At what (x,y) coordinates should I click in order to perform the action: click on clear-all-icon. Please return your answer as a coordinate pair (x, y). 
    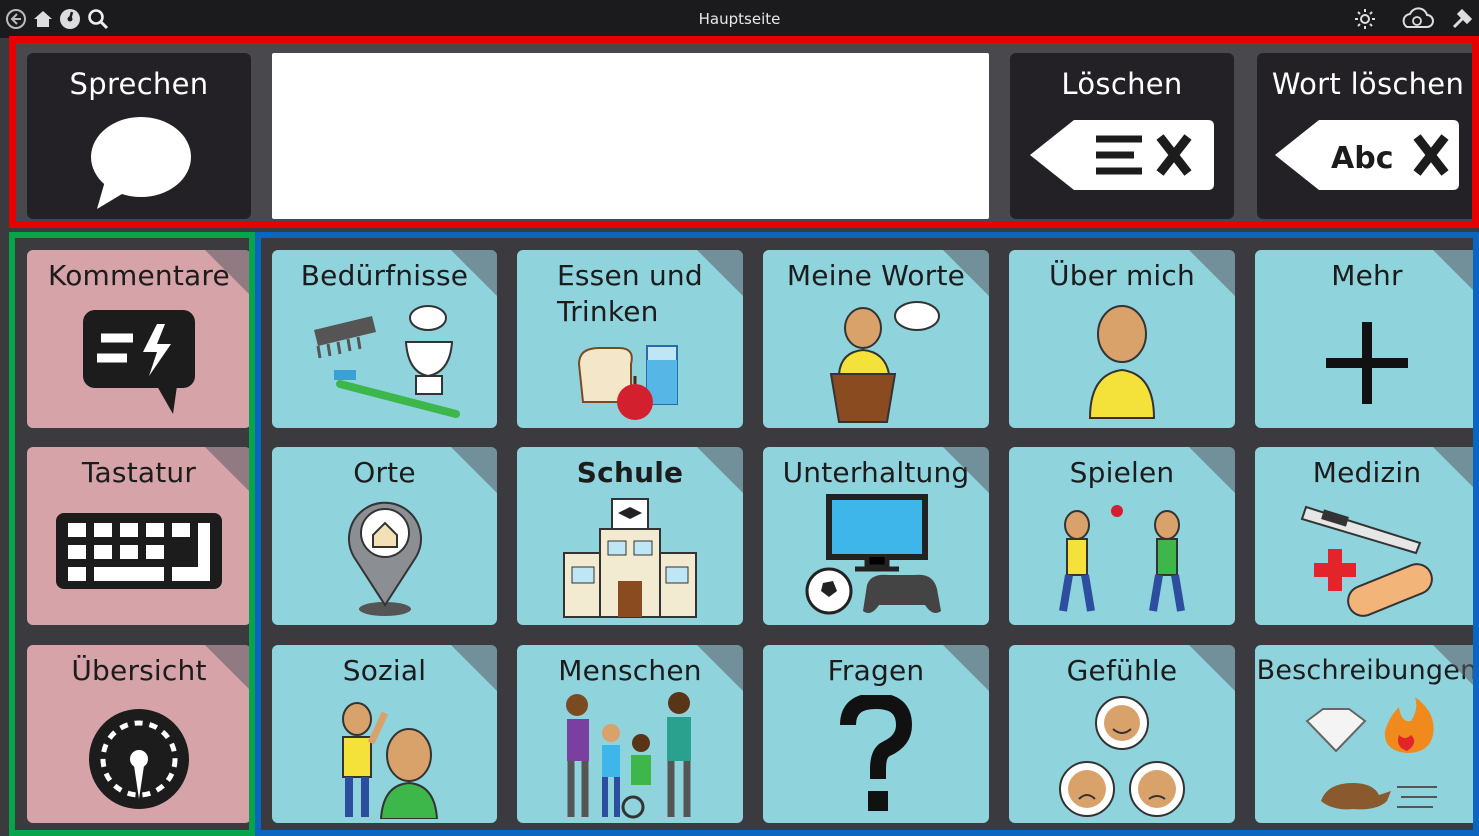
    Looking at the image, I should click on (1122, 155).